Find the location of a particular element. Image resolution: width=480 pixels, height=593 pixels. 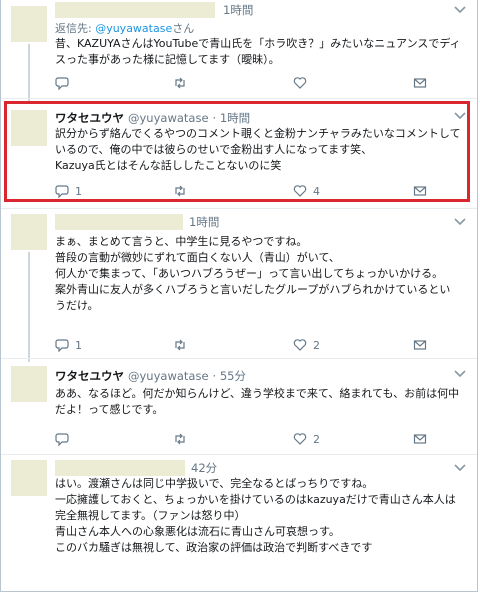

reply-to-suffix: さん is located at coordinates (183, 28).